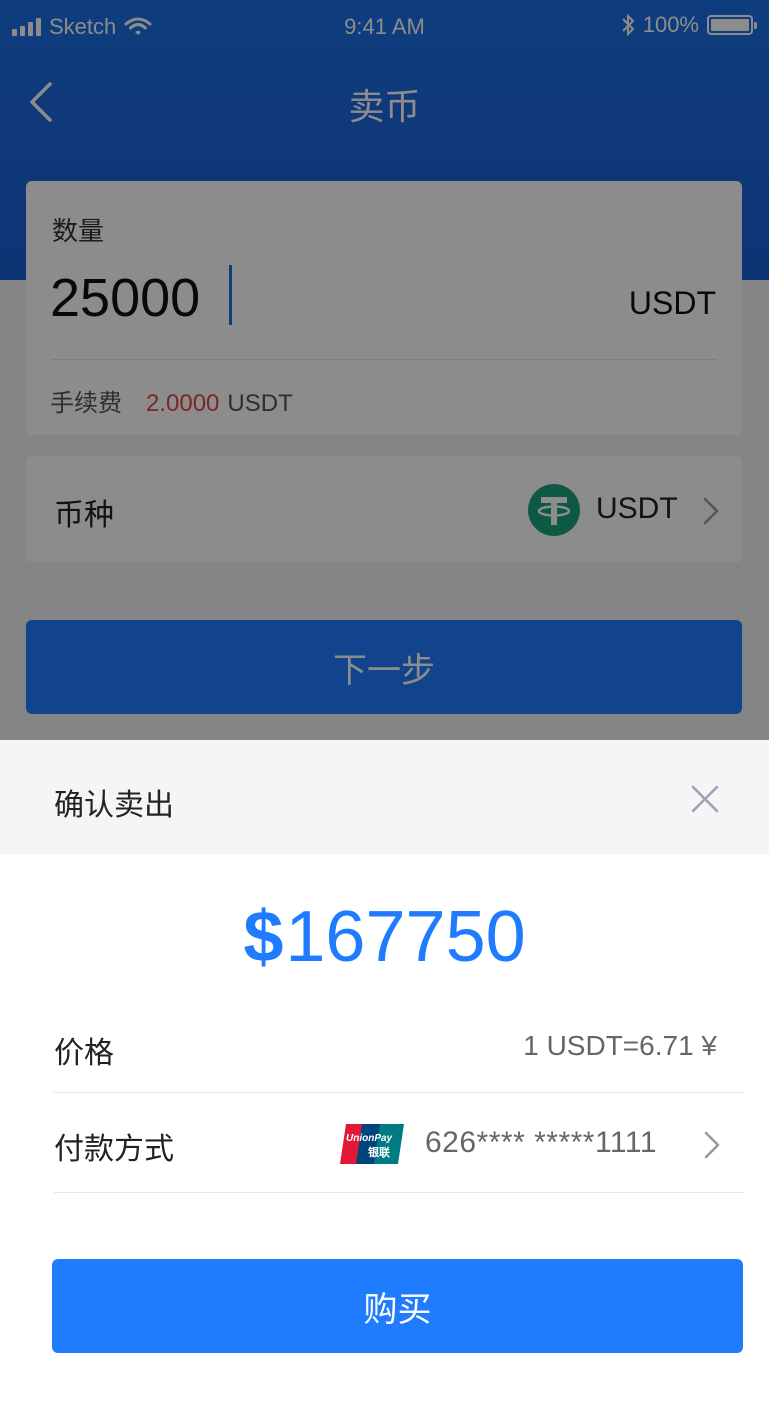 The height and width of the screenshot is (1425, 769). Describe the element at coordinates (620, 1045) in the screenshot. I see `price-value: 1 USDT=6.71 ¥` at that location.